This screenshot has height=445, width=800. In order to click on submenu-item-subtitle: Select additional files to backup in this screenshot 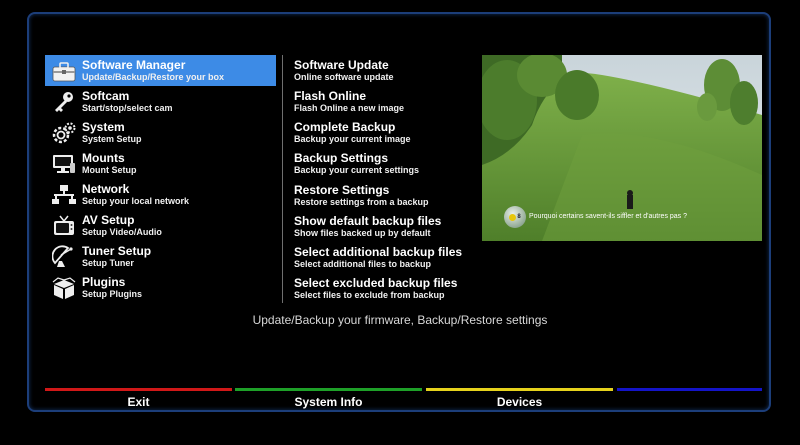, I will do `click(363, 264)`.